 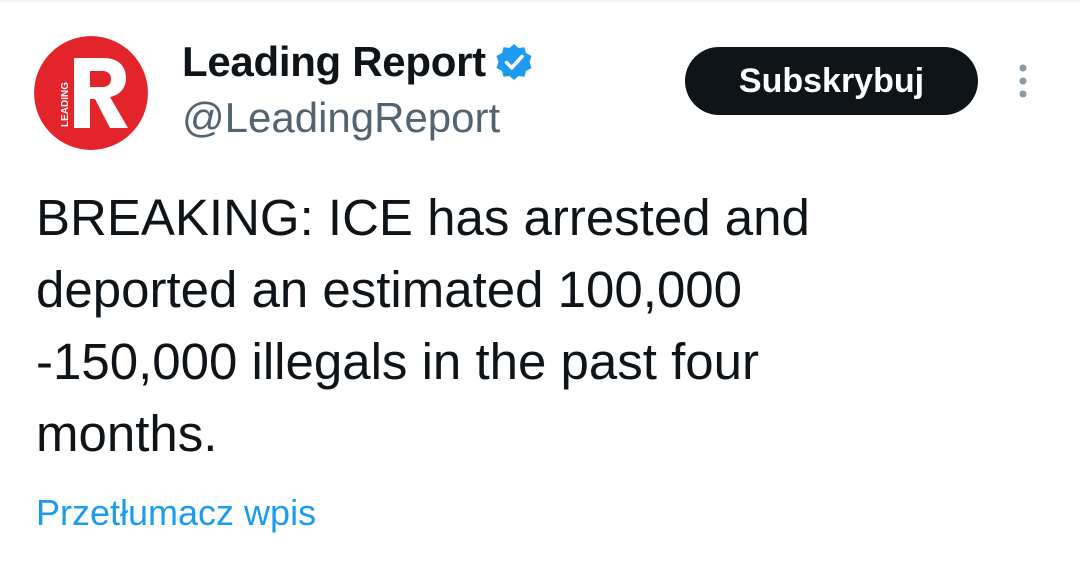 I want to click on translate-post-link: Przetłumacz wpis, so click(x=176, y=513).